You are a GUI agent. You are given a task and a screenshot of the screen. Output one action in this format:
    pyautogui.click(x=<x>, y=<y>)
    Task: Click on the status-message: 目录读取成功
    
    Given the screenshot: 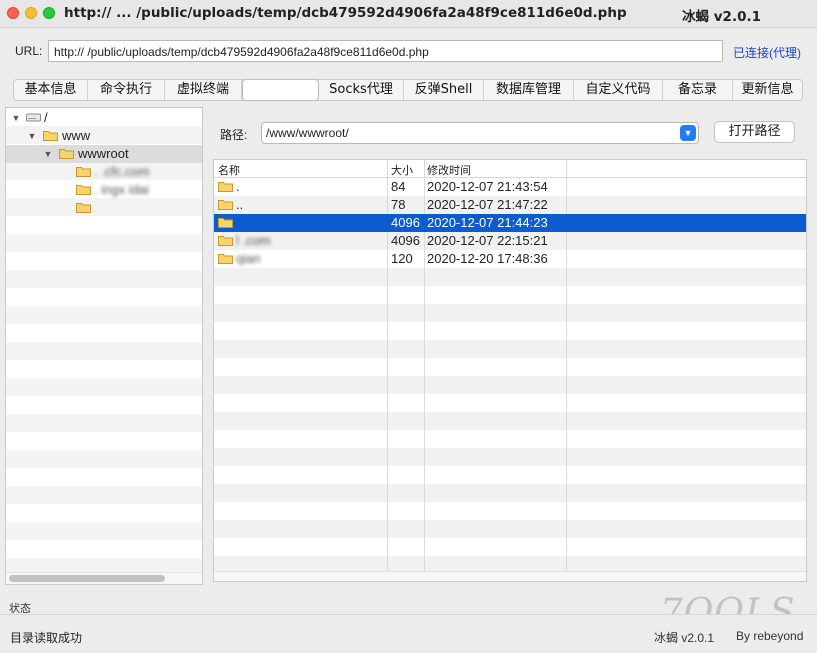 What is the action you would take?
    pyautogui.click(x=46, y=638)
    